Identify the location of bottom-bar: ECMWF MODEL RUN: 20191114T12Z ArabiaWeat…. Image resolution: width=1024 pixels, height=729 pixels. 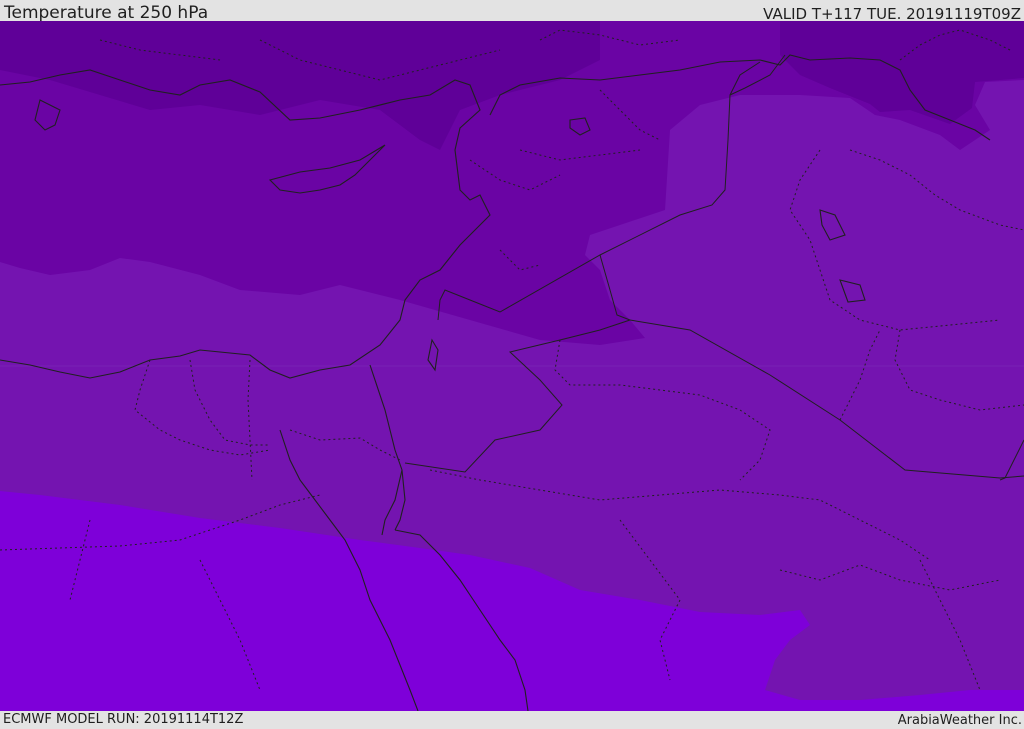
(512, 720).